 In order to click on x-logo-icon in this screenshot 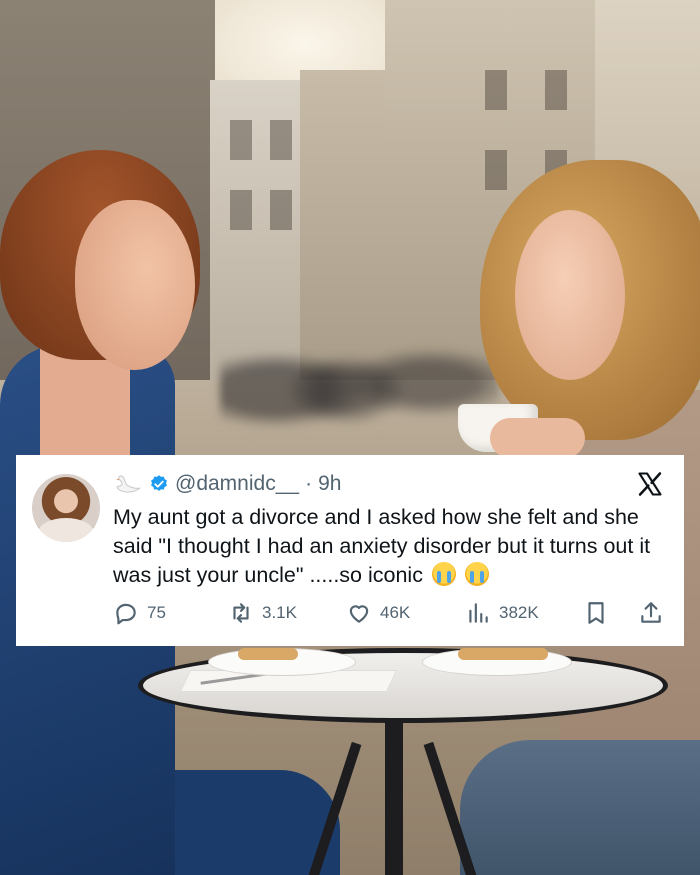, I will do `click(650, 484)`.